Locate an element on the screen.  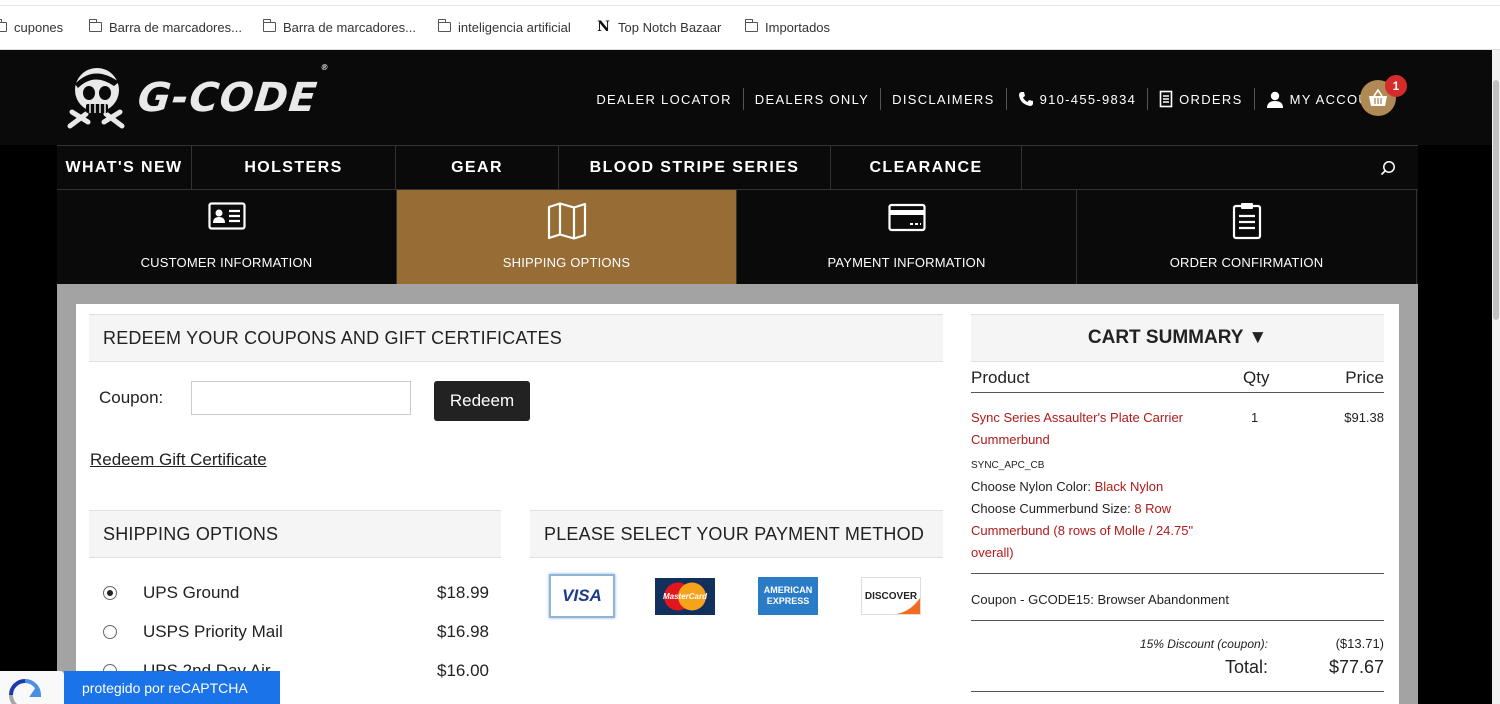
dealer-locator-link: DEALER LOCATOR is located at coordinates (663, 99).